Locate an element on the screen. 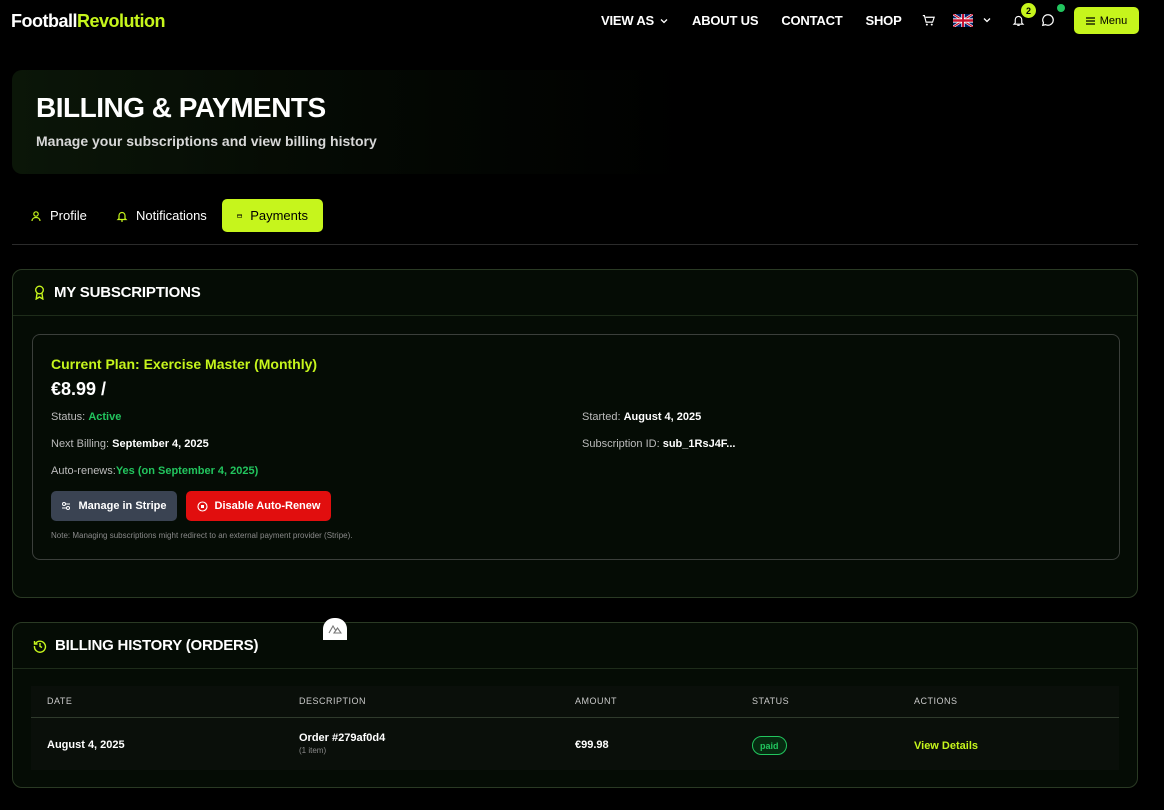 The height and width of the screenshot is (810, 1164). nav-contact: CONTACT is located at coordinates (811, 20).